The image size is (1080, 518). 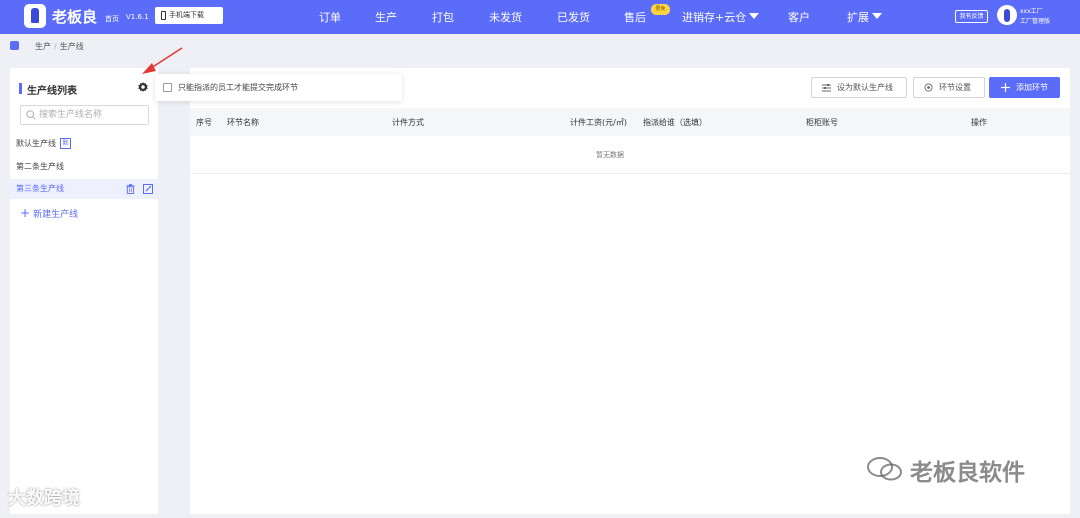 What do you see at coordinates (148, 189) in the screenshot?
I see `edit-icon` at bounding box center [148, 189].